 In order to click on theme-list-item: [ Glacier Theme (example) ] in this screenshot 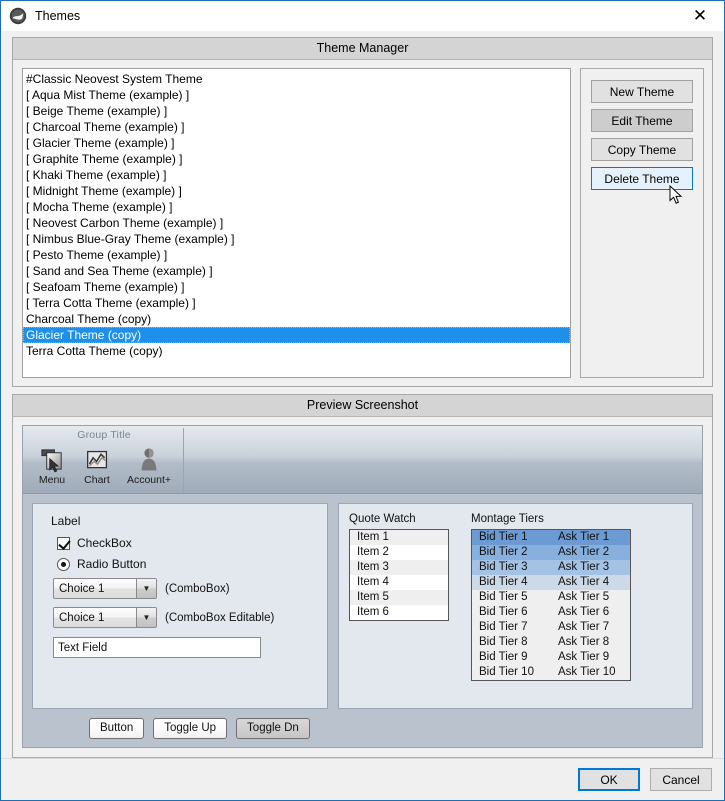, I will do `click(296, 143)`.